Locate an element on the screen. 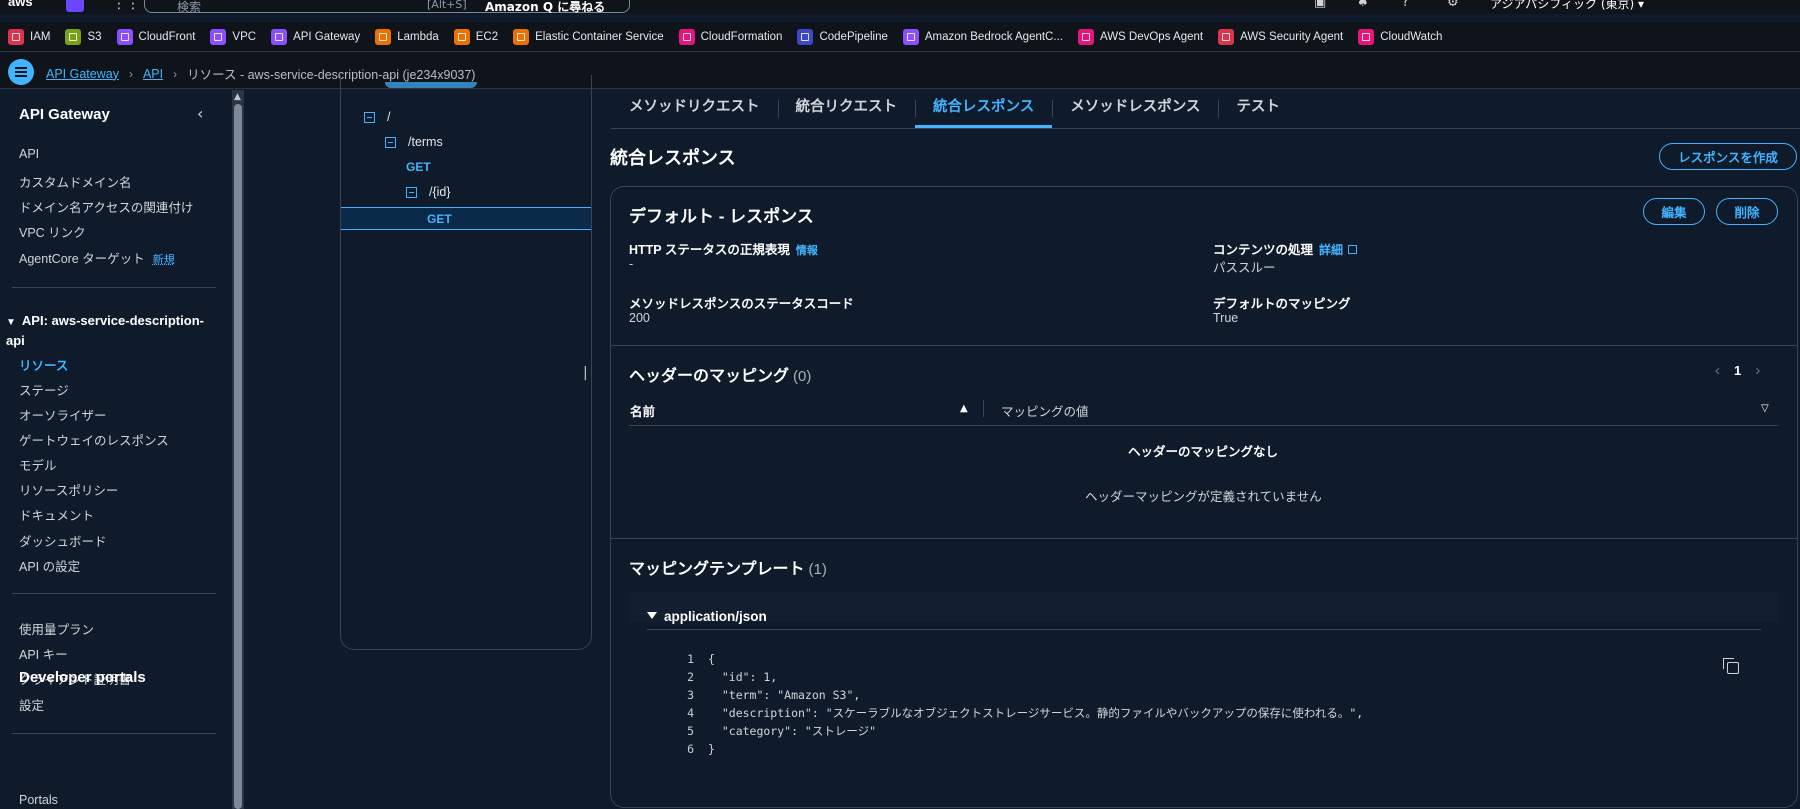  sidebar-item-domain-access: ドメイン名アクセスの関連付け is located at coordinates (106, 206).